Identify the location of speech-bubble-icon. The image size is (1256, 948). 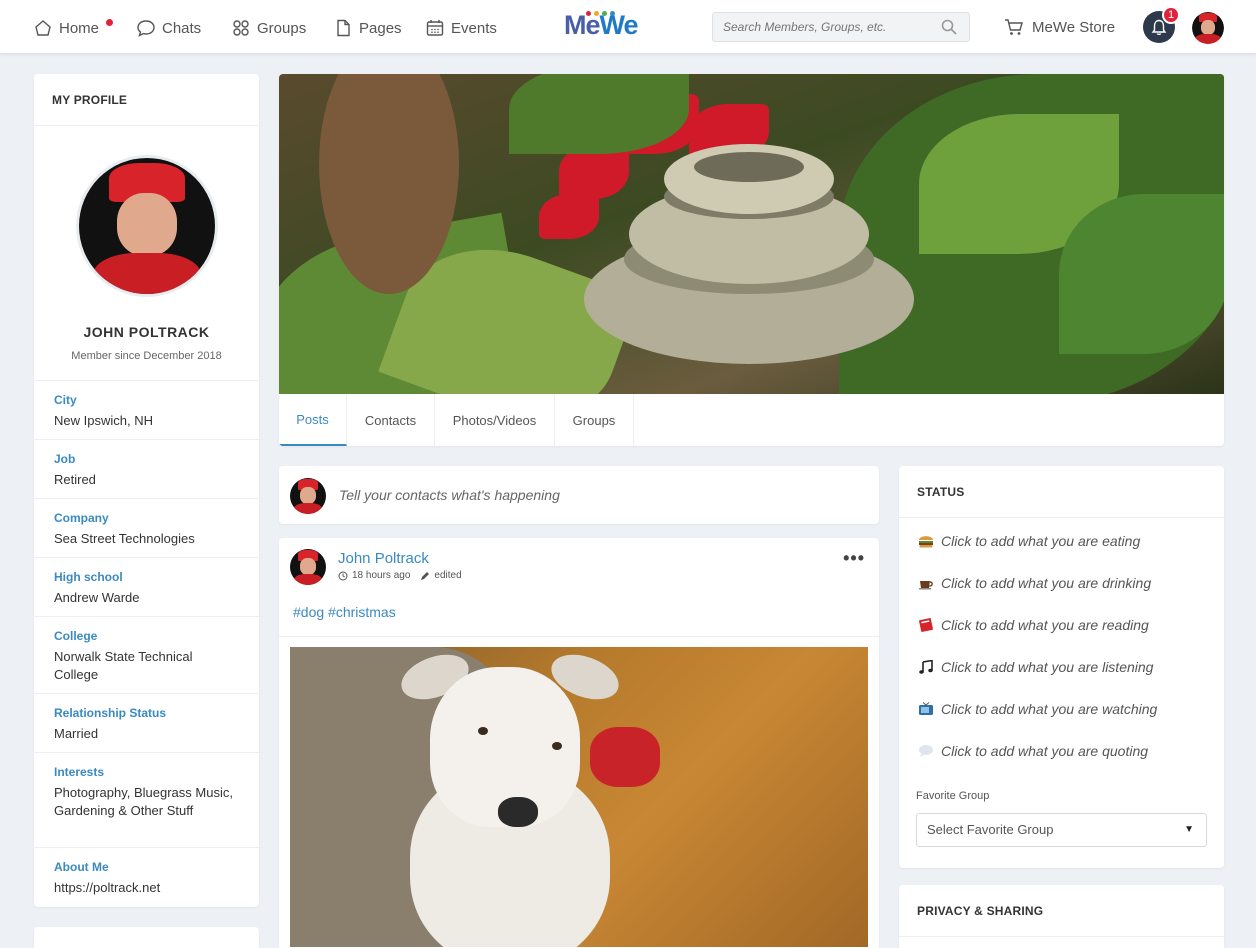
(926, 751).